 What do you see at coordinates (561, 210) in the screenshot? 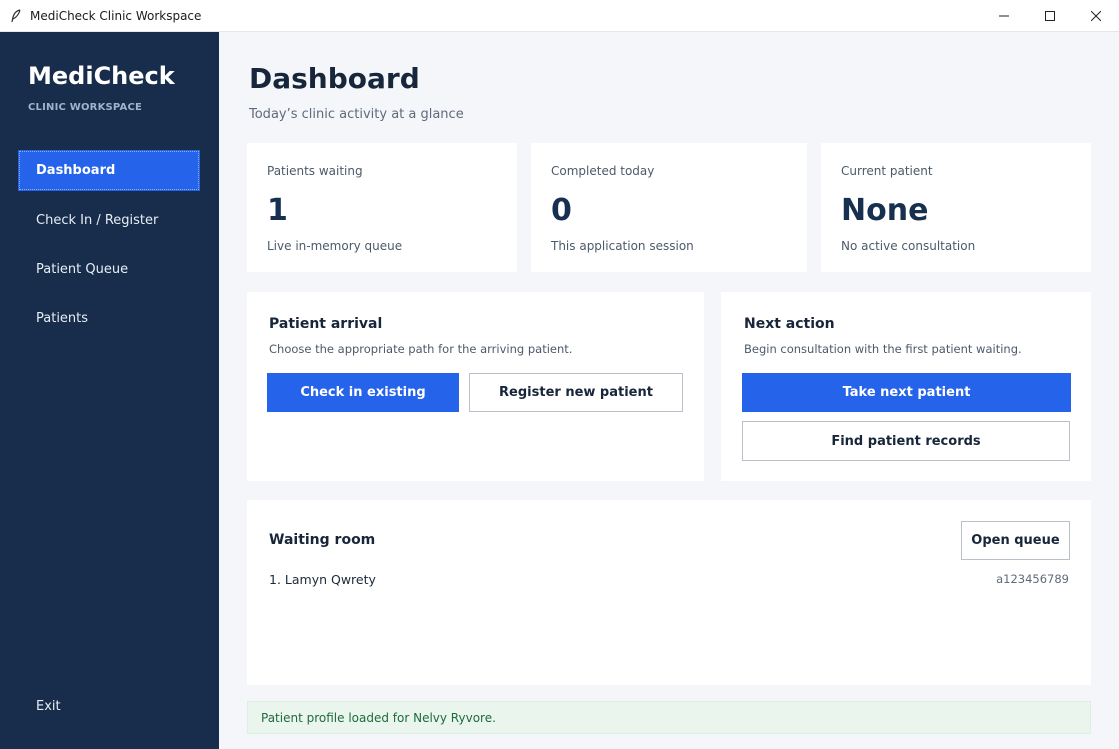
I see `stat-value: 0` at bounding box center [561, 210].